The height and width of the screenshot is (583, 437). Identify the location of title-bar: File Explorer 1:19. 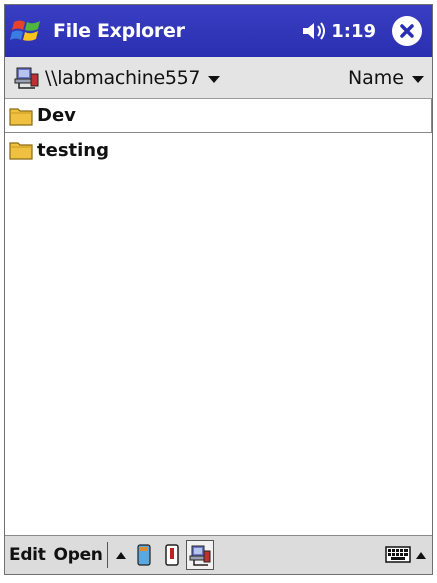
(218, 31).